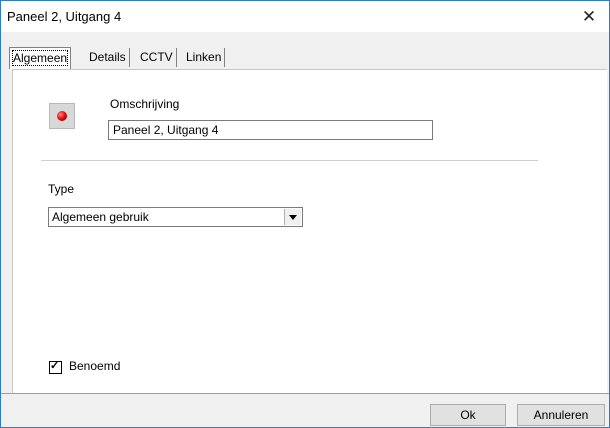 The image size is (610, 428). Describe the element at coordinates (157, 57) in the screenshot. I see `tab-cctv: CCTV` at that location.